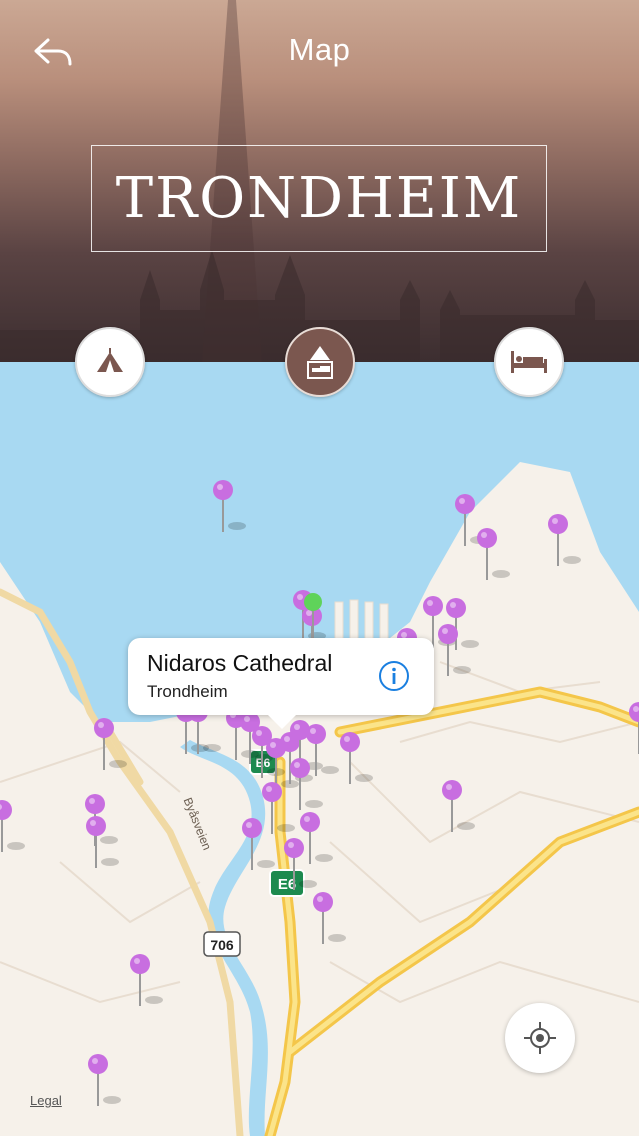 The width and height of the screenshot is (639, 1136). I want to click on hotel-category-button, so click(320, 362).